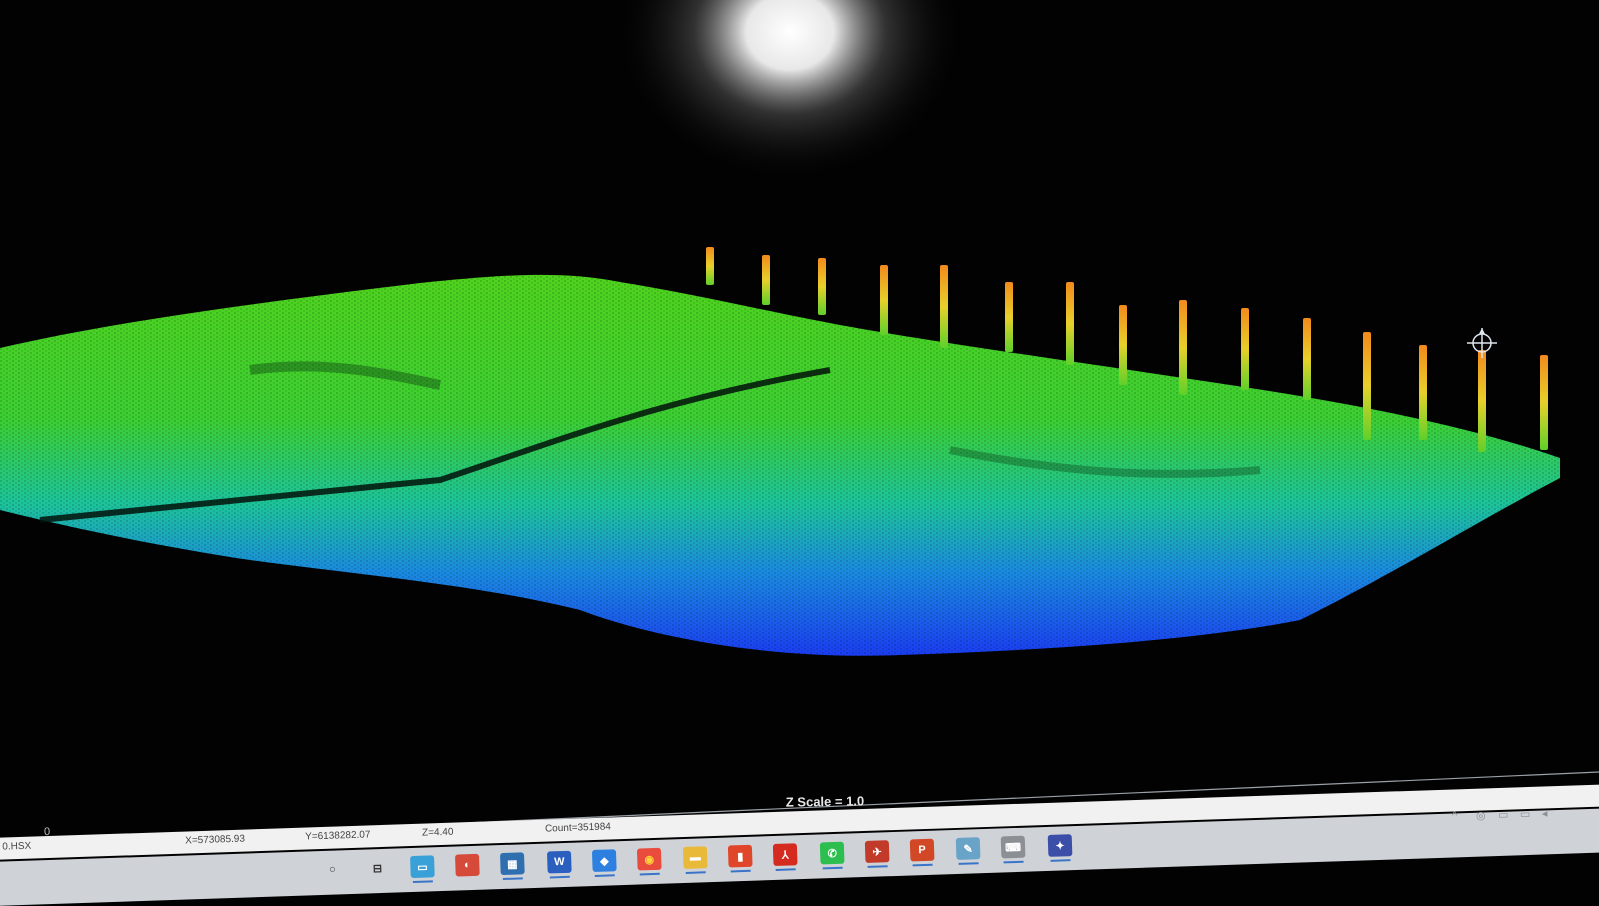  What do you see at coordinates (649, 859) in the screenshot?
I see `chrome-icon: ◉` at bounding box center [649, 859].